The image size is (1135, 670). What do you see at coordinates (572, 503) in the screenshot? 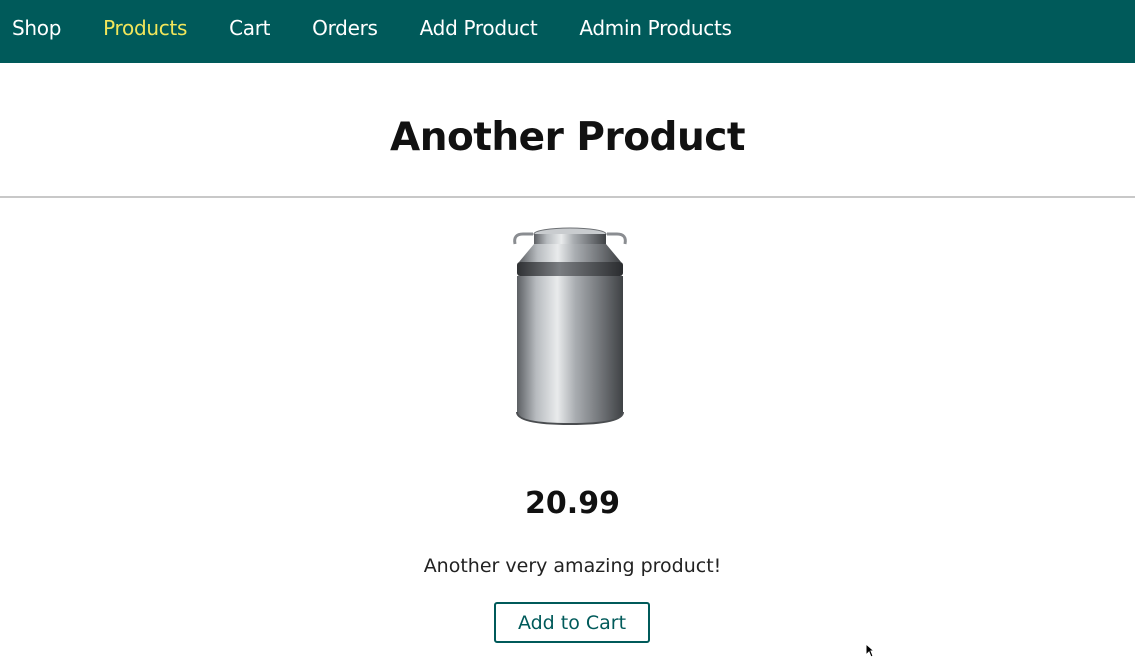
I see `product-price: 20.99` at bounding box center [572, 503].